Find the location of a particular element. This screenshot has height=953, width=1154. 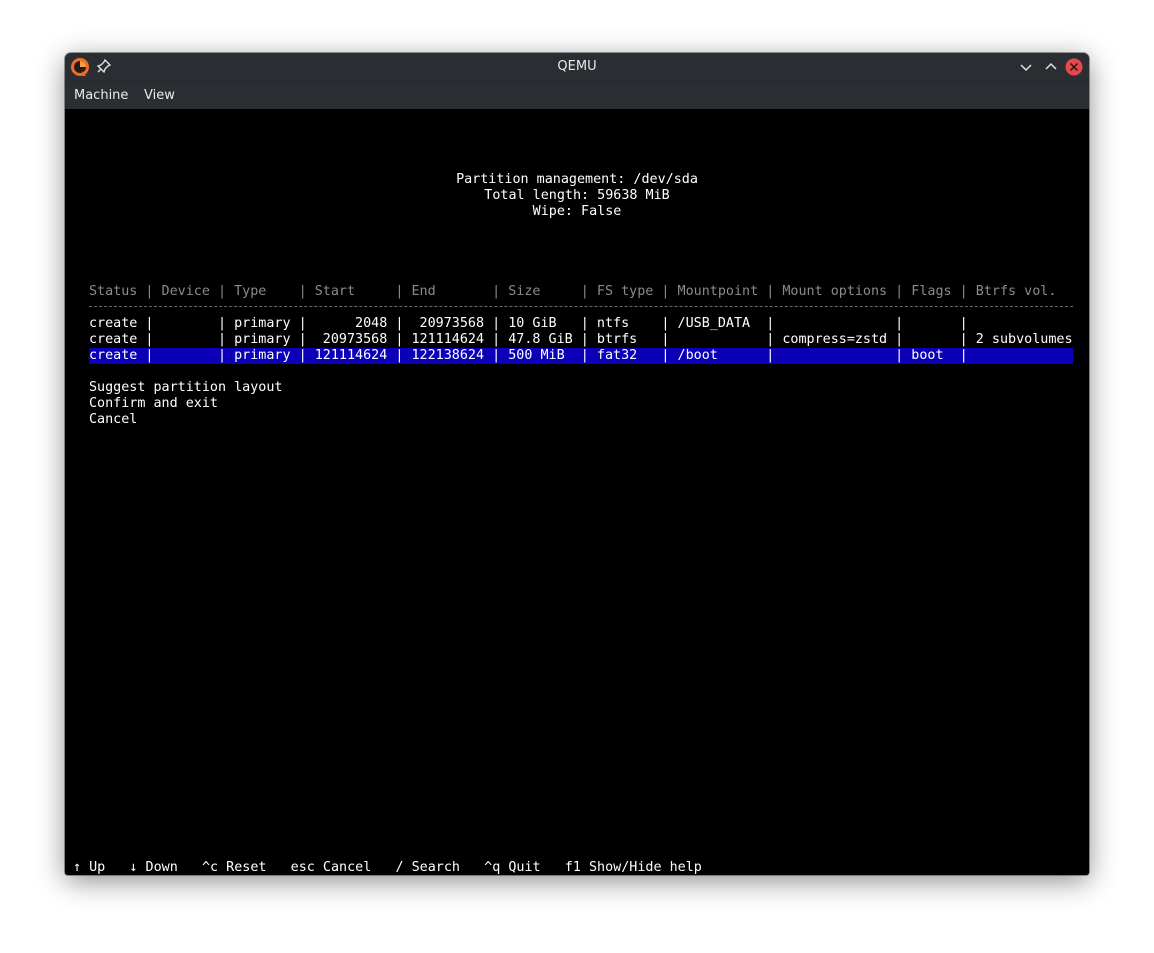

confirm-exit-option: Confirm and exit is located at coordinates (153, 404).